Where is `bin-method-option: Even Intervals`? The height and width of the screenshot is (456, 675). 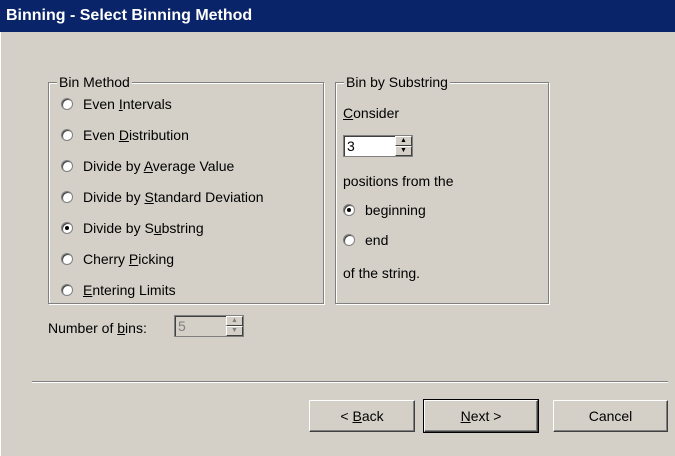 bin-method-option: Even Intervals is located at coordinates (116, 104).